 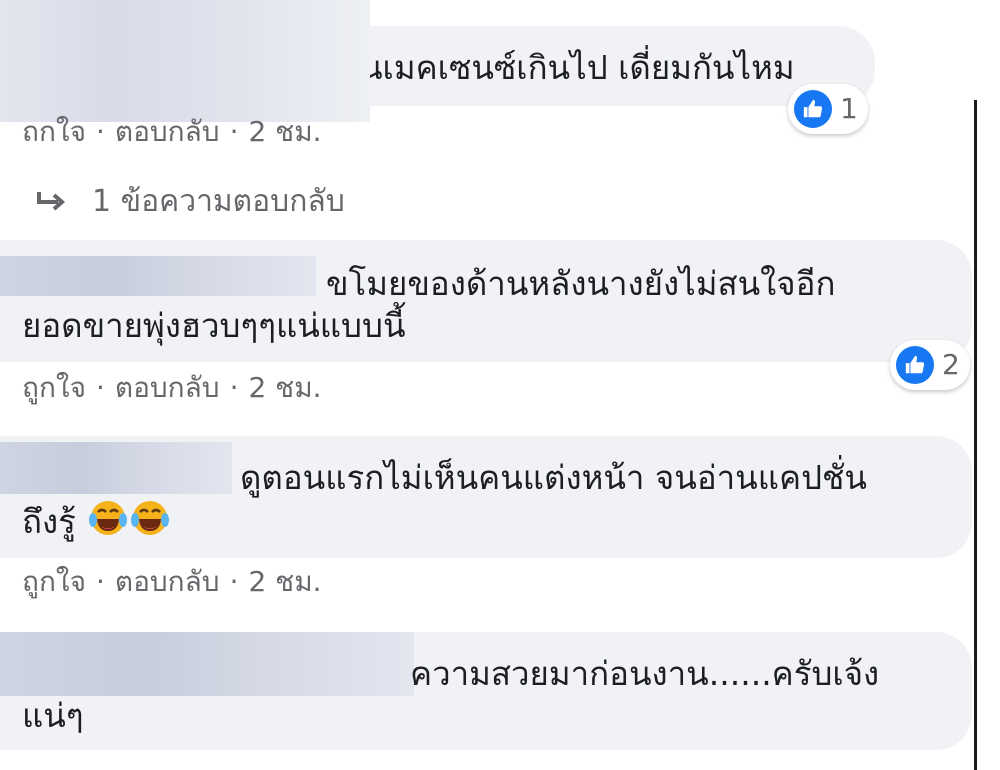 What do you see at coordinates (849, 108) in the screenshot?
I see `reaction-count: 1` at bounding box center [849, 108].